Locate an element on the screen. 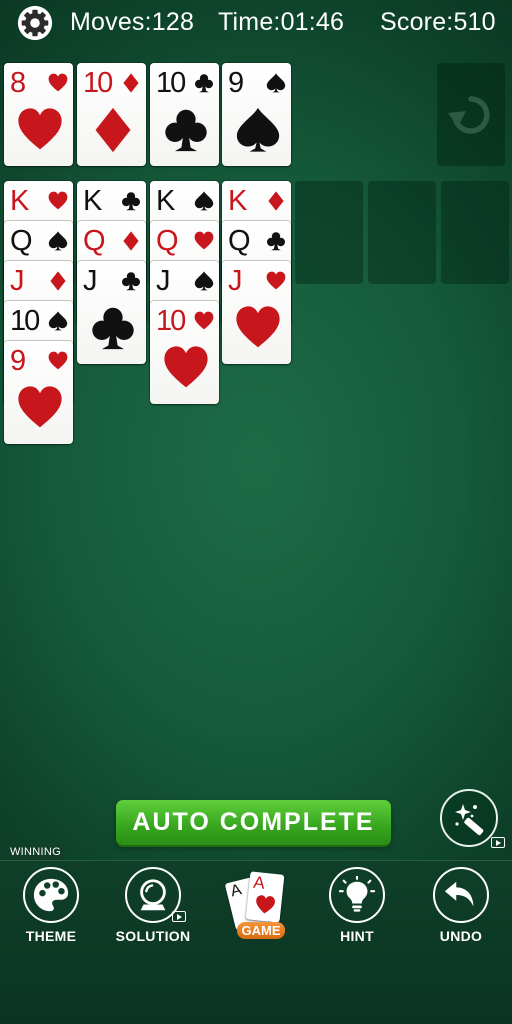 This screenshot has width=512, height=1024. stock-pile is located at coordinates (471, 114).